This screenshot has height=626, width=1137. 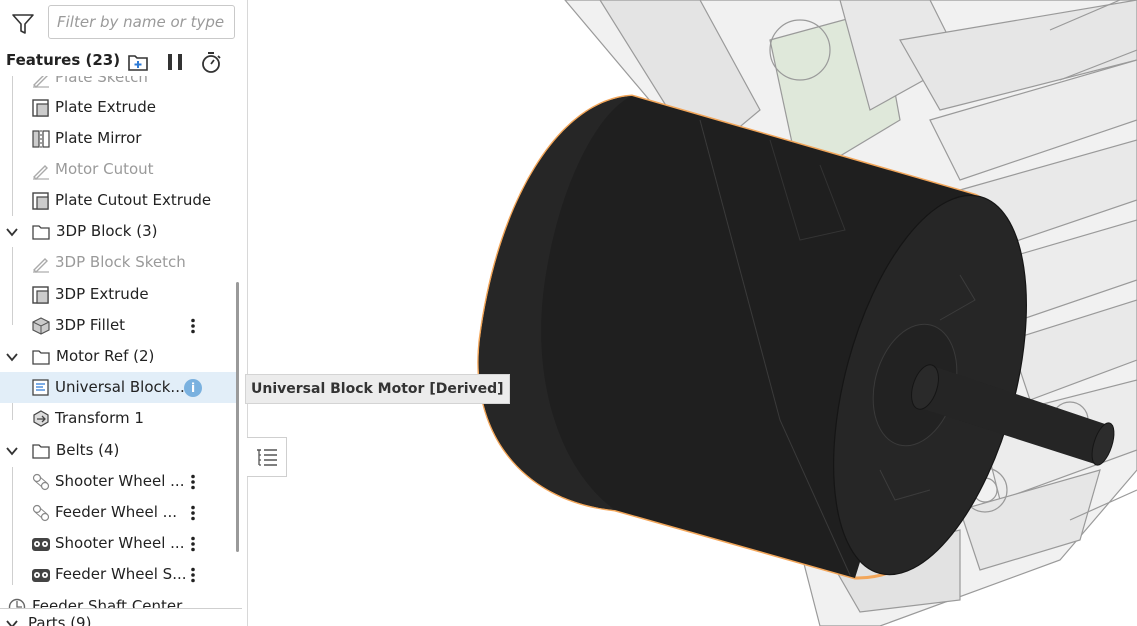 What do you see at coordinates (193, 388) in the screenshot?
I see `info-icon: i` at bounding box center [193, 388].